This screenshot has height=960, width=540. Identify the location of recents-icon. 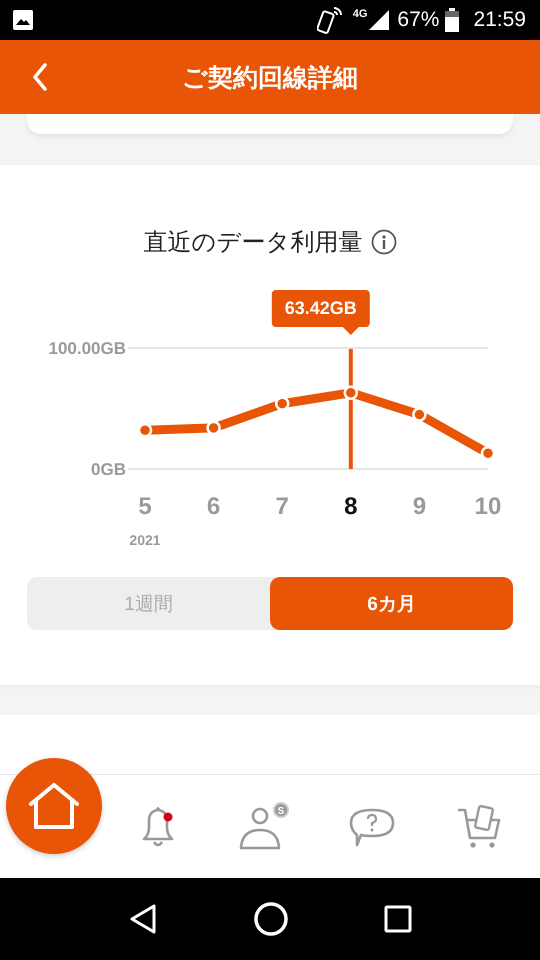
(398, 919).